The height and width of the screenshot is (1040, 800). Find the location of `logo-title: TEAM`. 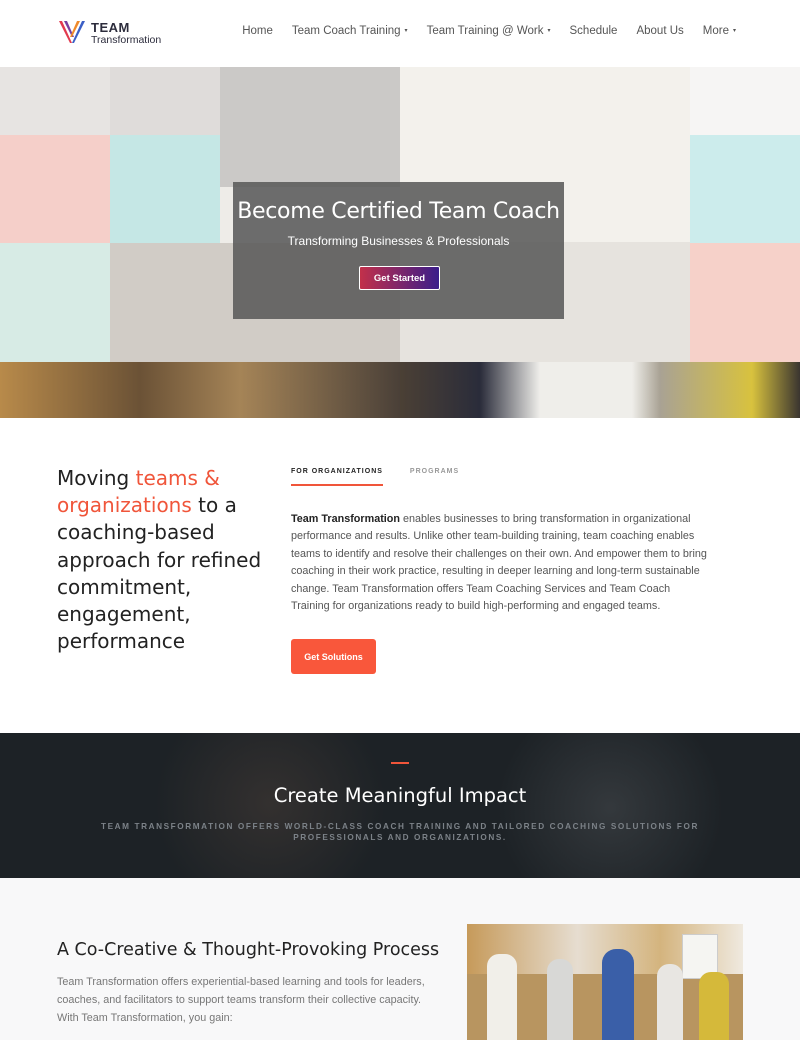

logo-title: TEAM is located at coordinates (110, 27).